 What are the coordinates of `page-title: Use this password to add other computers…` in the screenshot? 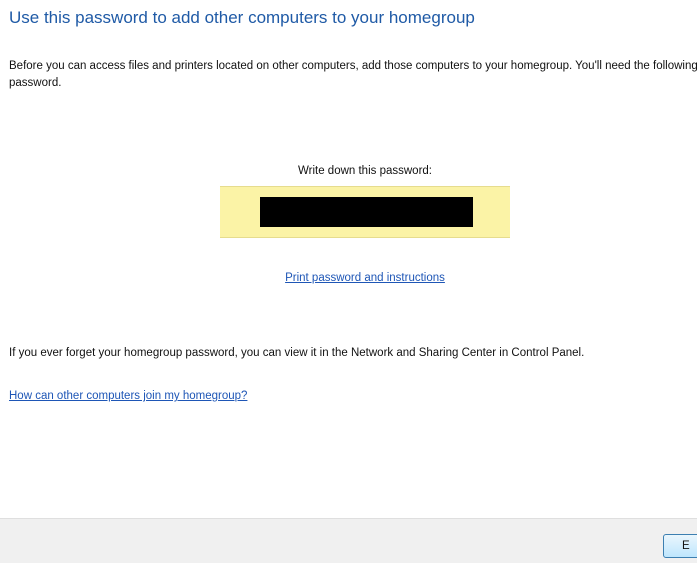 It's located at (242, 17).